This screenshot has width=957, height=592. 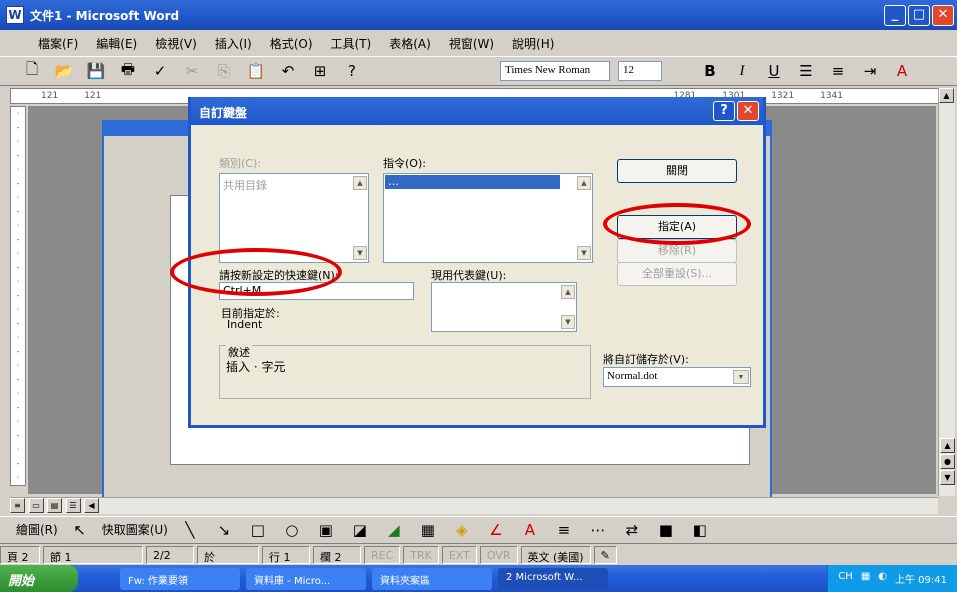 I want to click on print-icon: 🖶, so click(x=128, y=71).